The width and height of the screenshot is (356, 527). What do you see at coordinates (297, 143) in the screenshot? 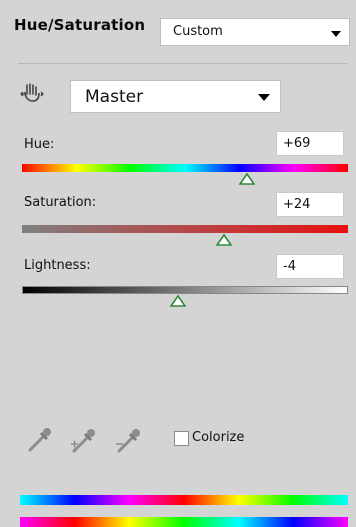
I see `hue-value: +69` at bounding box center [297, 143].